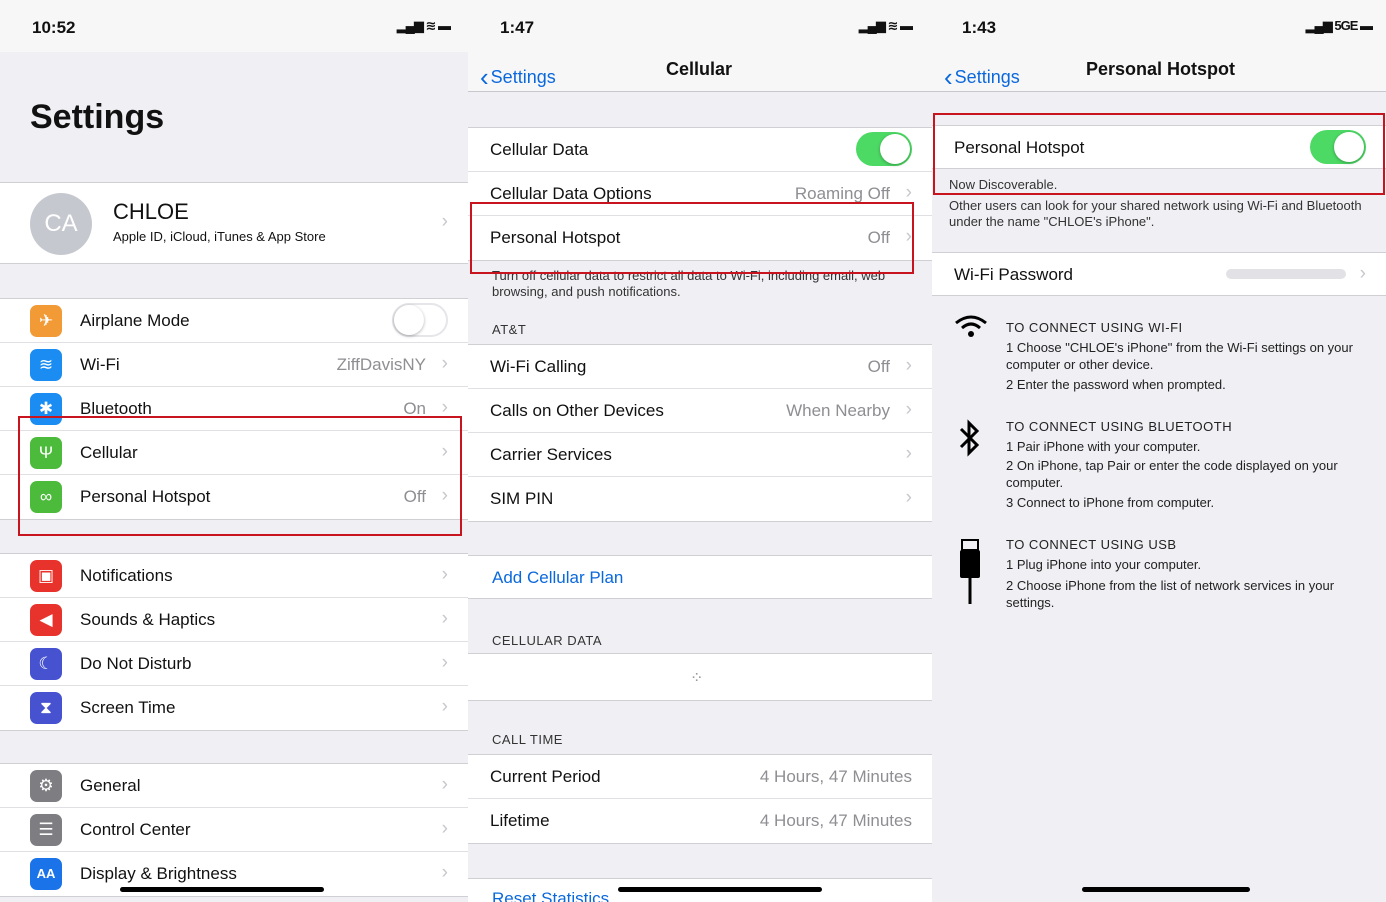 Image resolution: width=1386 pixels, height=902 pixels. I want to click on status-time: 1:43, so click(979, 27).